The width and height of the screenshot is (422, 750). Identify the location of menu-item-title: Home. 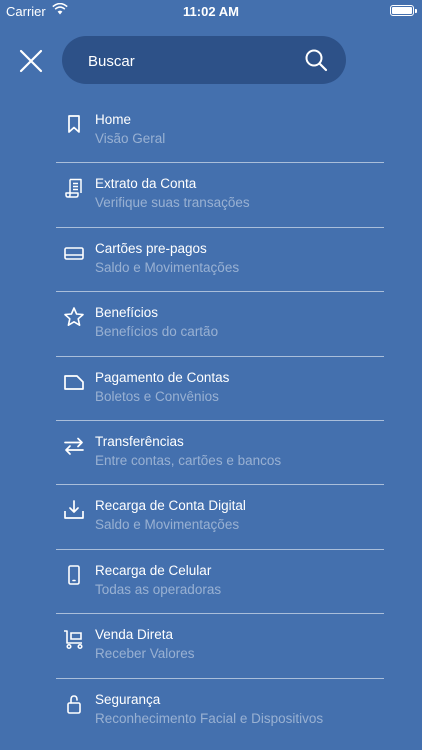
(113, 119).